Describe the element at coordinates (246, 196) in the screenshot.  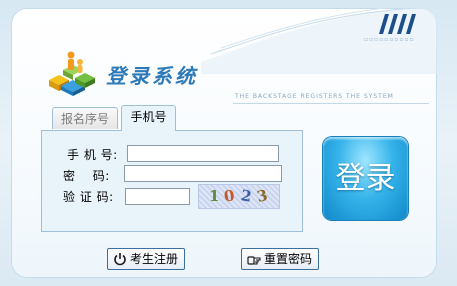
I see `captcha-char: 2` at that location.